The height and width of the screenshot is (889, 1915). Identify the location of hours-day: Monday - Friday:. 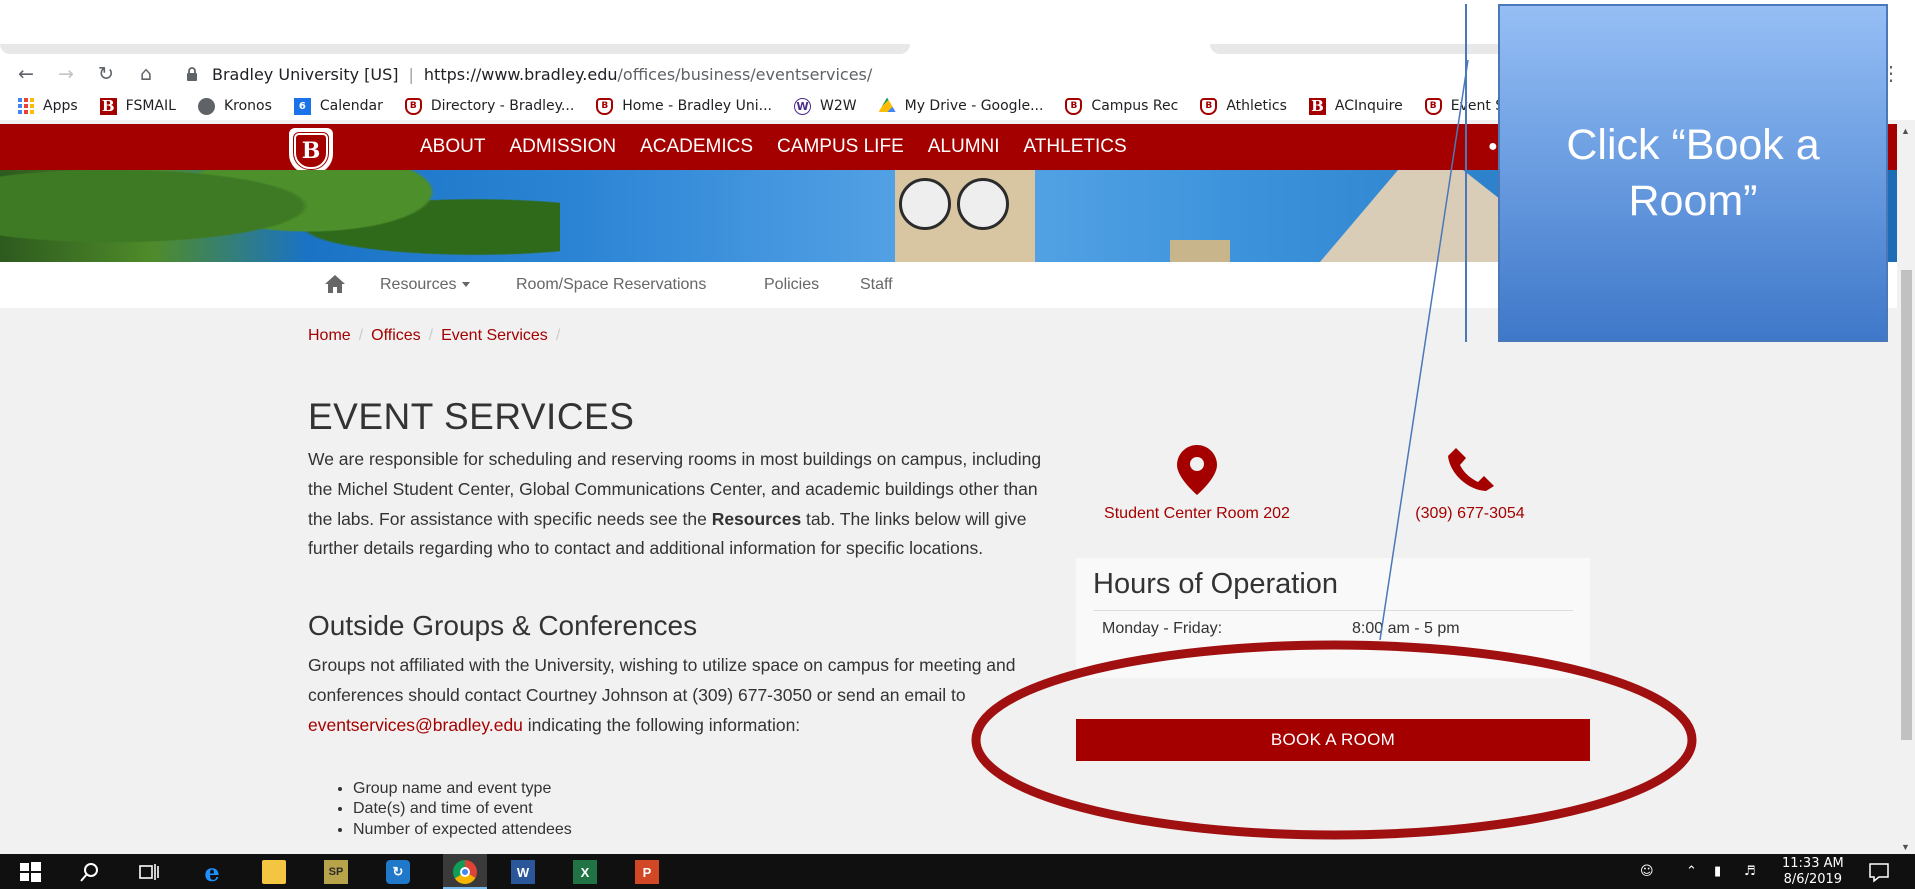
(1162, 628).